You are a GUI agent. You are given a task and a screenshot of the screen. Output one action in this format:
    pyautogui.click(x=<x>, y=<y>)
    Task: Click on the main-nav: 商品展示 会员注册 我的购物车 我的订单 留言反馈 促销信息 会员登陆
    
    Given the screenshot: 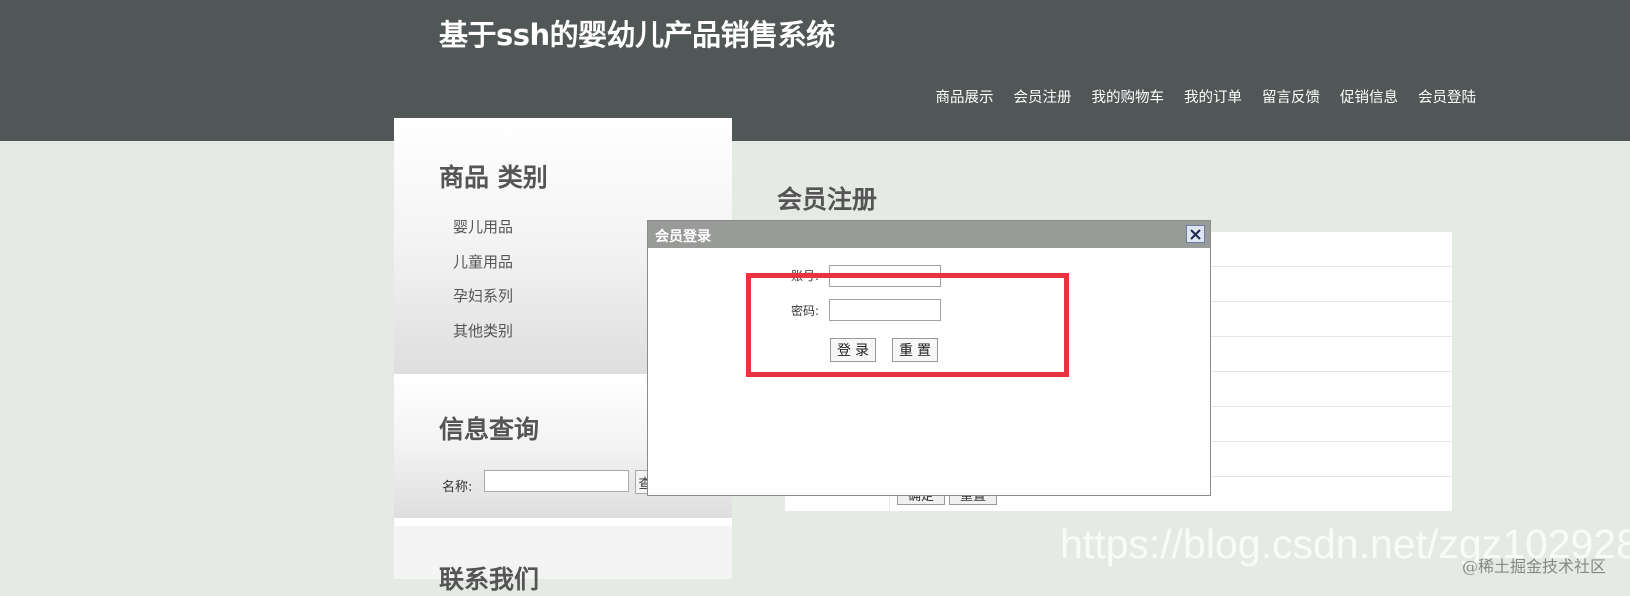 What is the action you would take?
    pyautogui.click(x=1196, y=96)
    